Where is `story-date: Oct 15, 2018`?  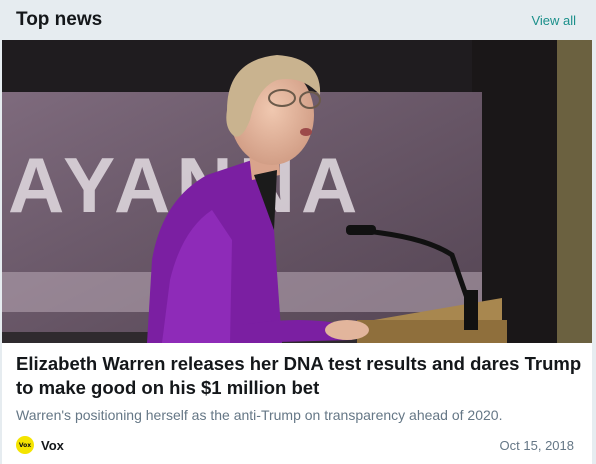
story-date: Oct 15, 2018 is located at coordinates (536, 445).